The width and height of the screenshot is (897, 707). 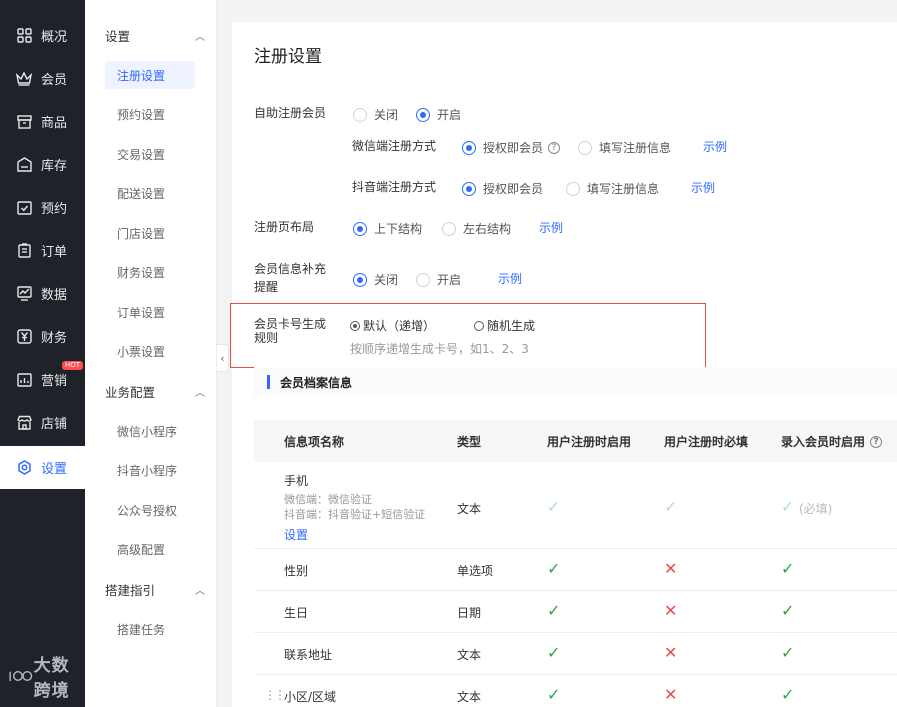 I want to click on row-name: 联系地址, so click(x=308, y=655).